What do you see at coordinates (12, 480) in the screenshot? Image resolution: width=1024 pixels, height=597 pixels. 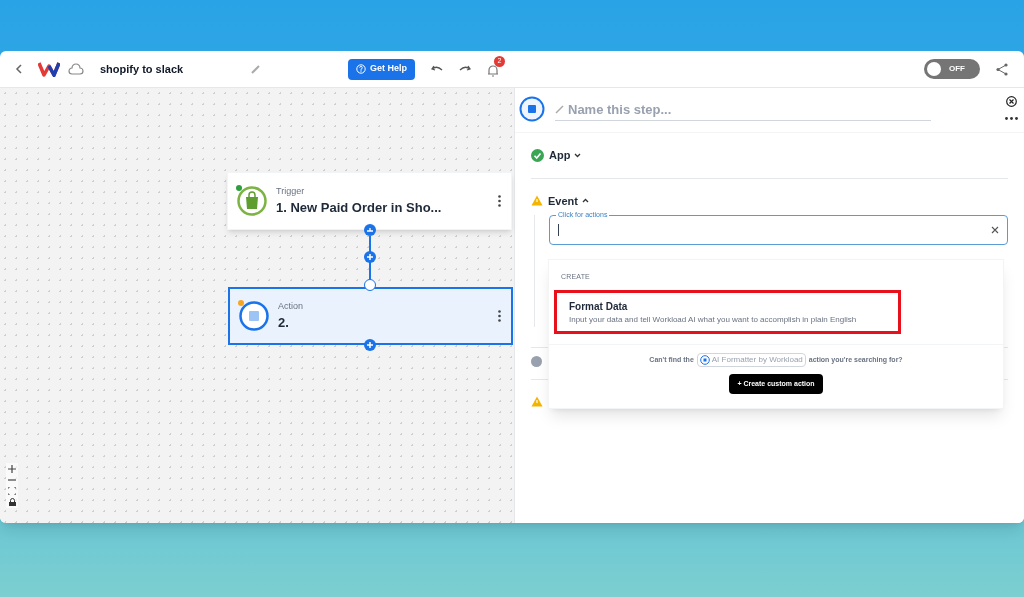 I see `zoom-out-icon` at bounding box center [12, 480].